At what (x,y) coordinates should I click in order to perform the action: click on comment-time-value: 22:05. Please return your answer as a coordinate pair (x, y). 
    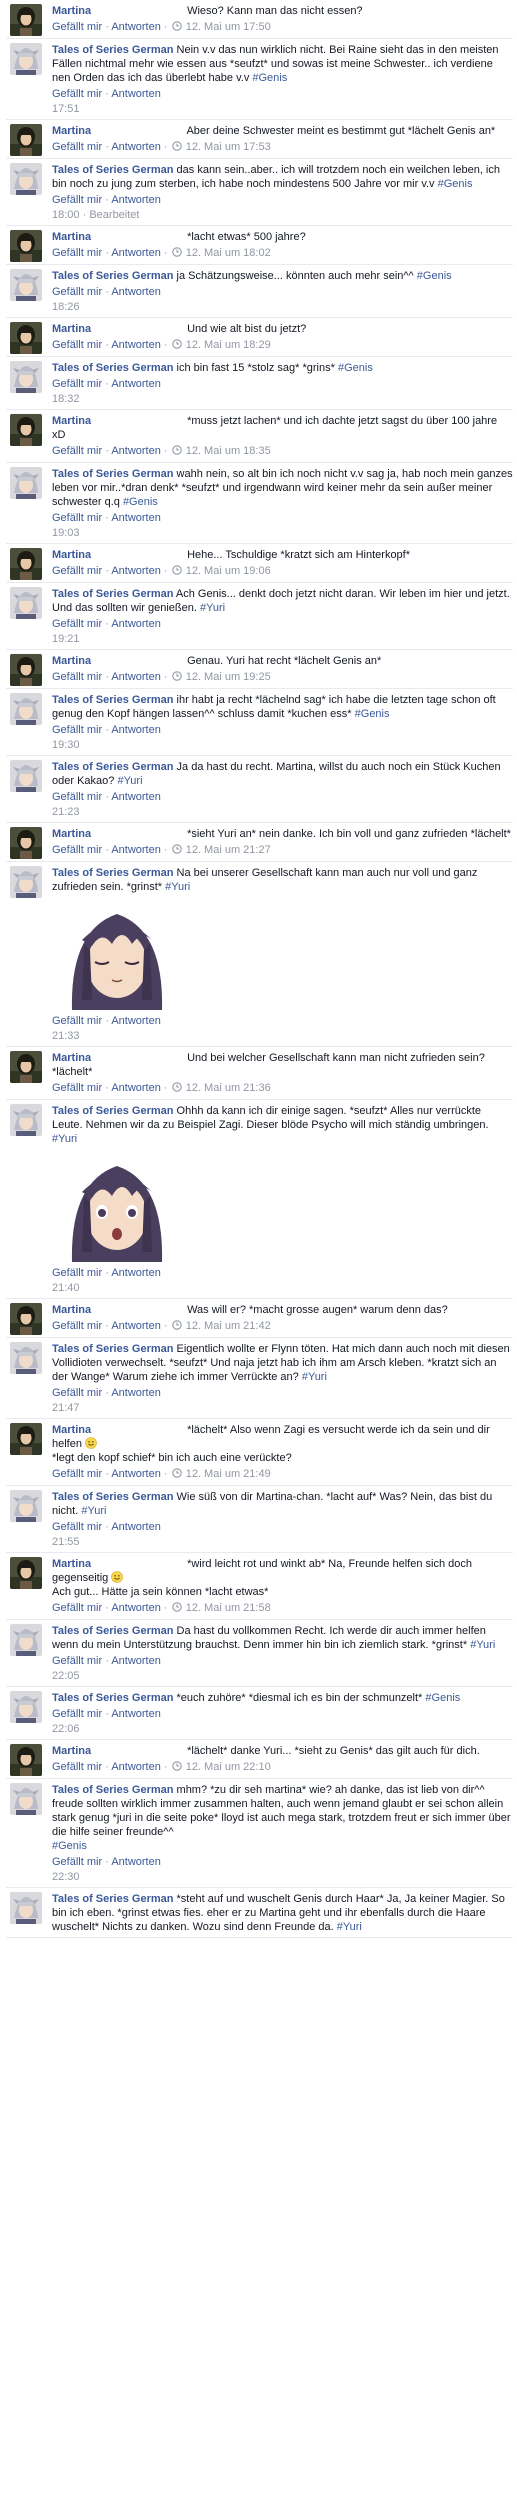
    Looking at the image, I should click on (66, 1676).